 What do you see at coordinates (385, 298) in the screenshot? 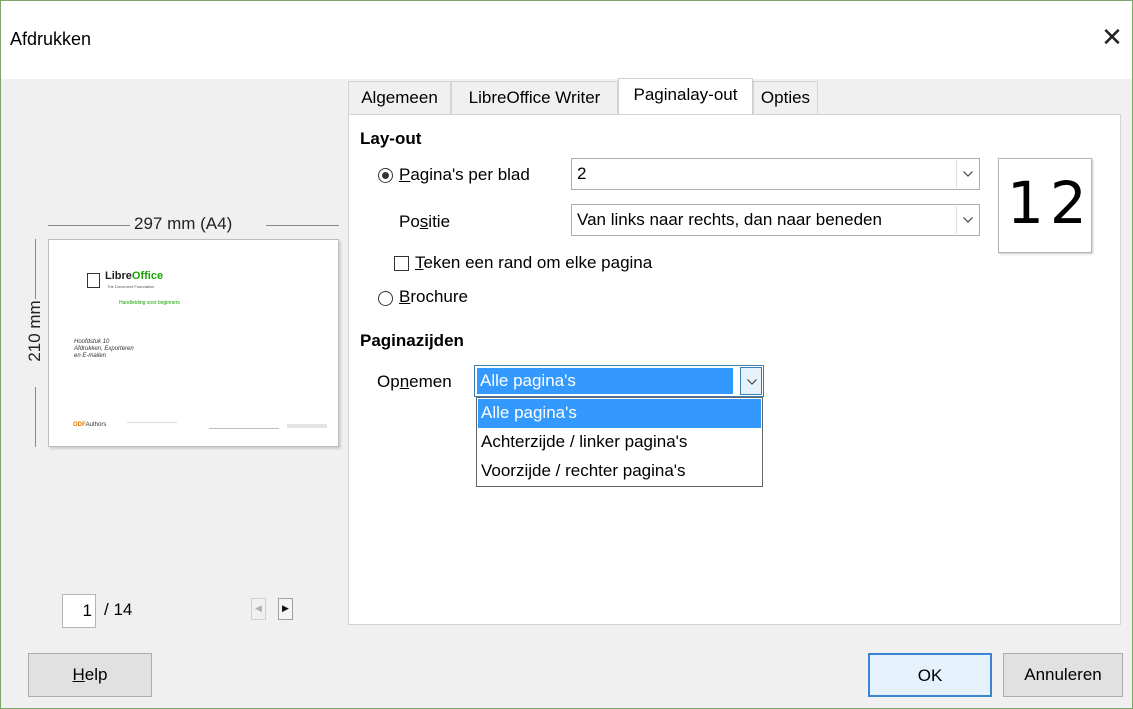
I see `brochure-radio` at bounding box center [385, 298].